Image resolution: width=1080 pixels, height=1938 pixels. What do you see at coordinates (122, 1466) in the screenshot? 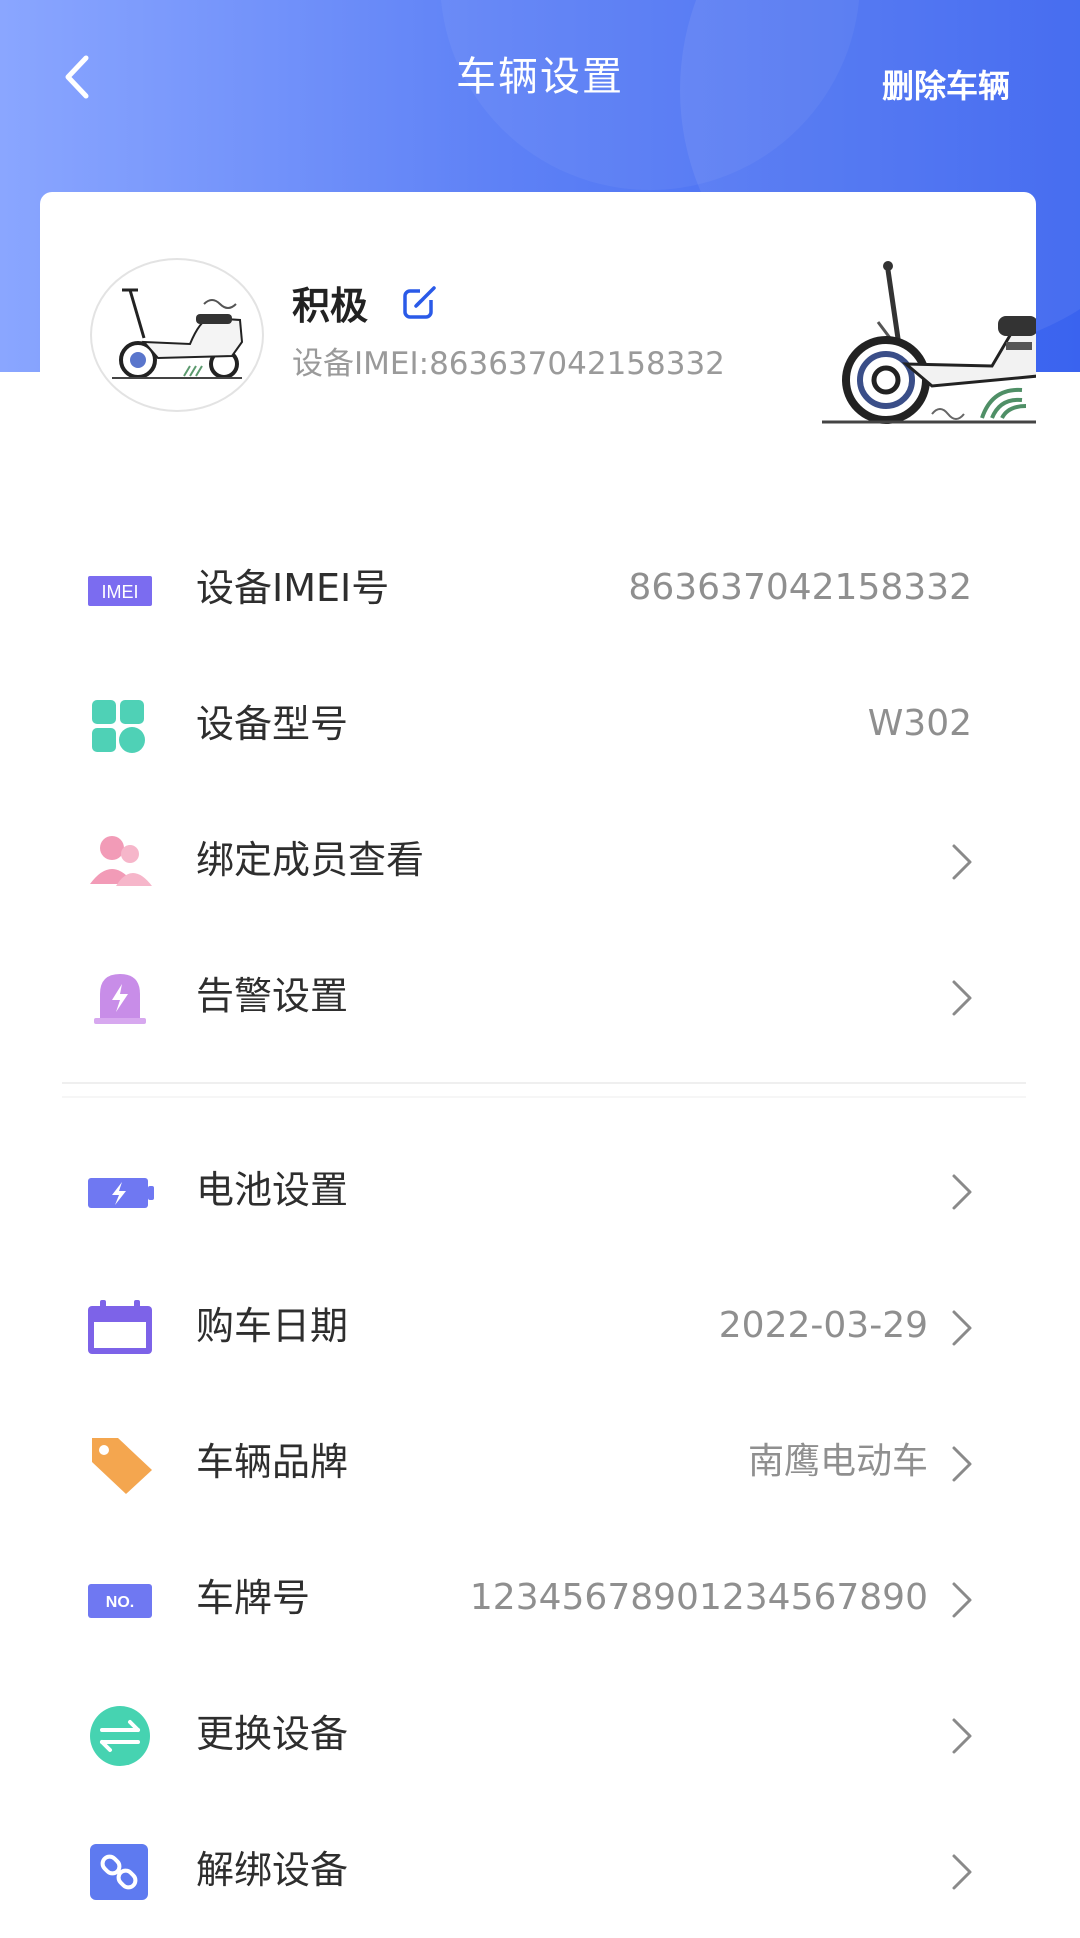
I see `tag-icon` at bounding box center [122, 1466].